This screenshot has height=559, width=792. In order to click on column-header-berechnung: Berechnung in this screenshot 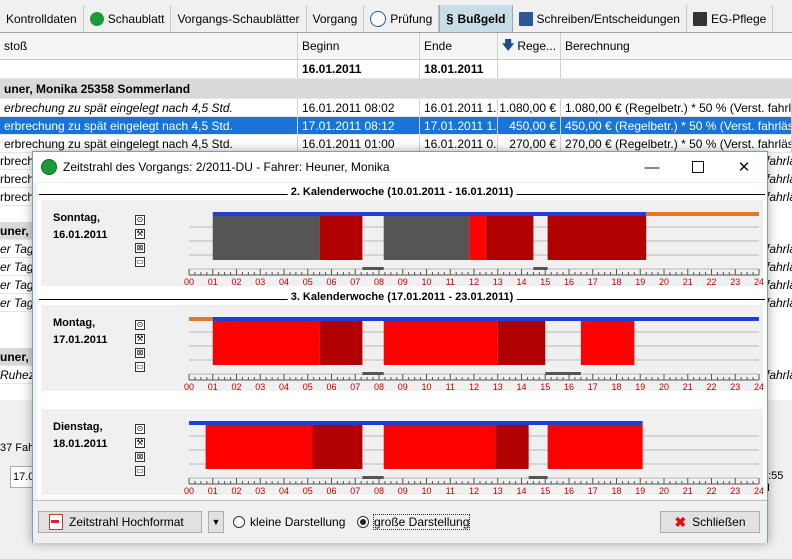, I will do `click(676, 46)`.